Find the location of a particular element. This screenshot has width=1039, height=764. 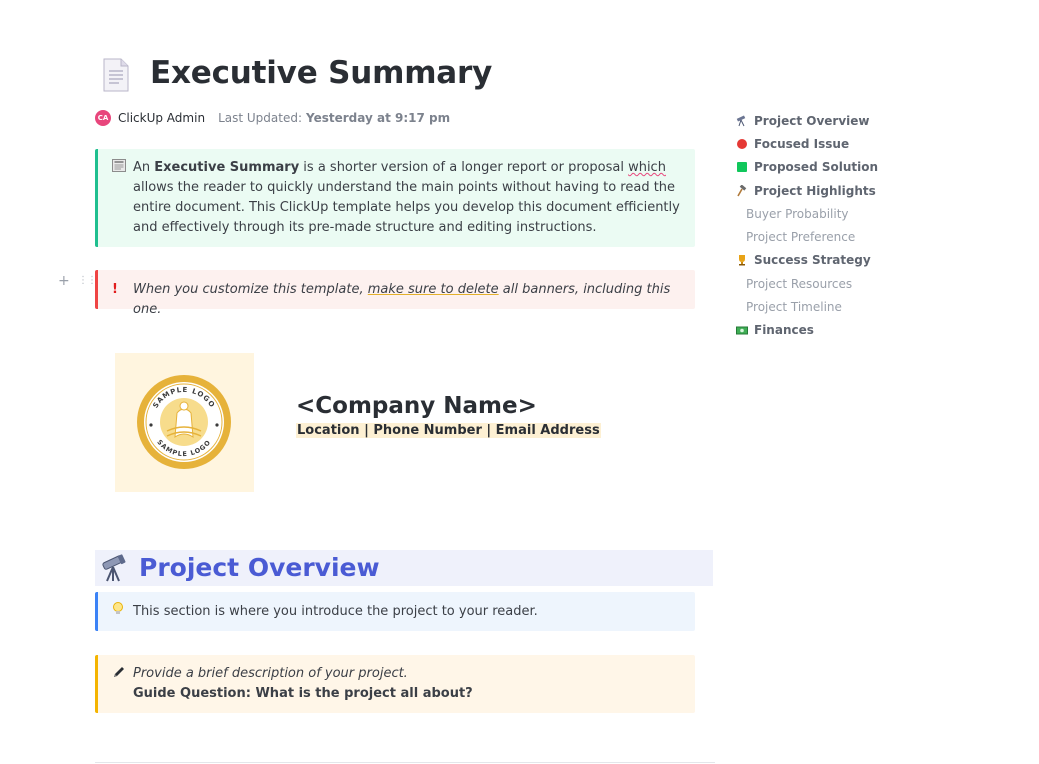

intro-emphasis: Executive Summary is located at coordinates (227, 167).